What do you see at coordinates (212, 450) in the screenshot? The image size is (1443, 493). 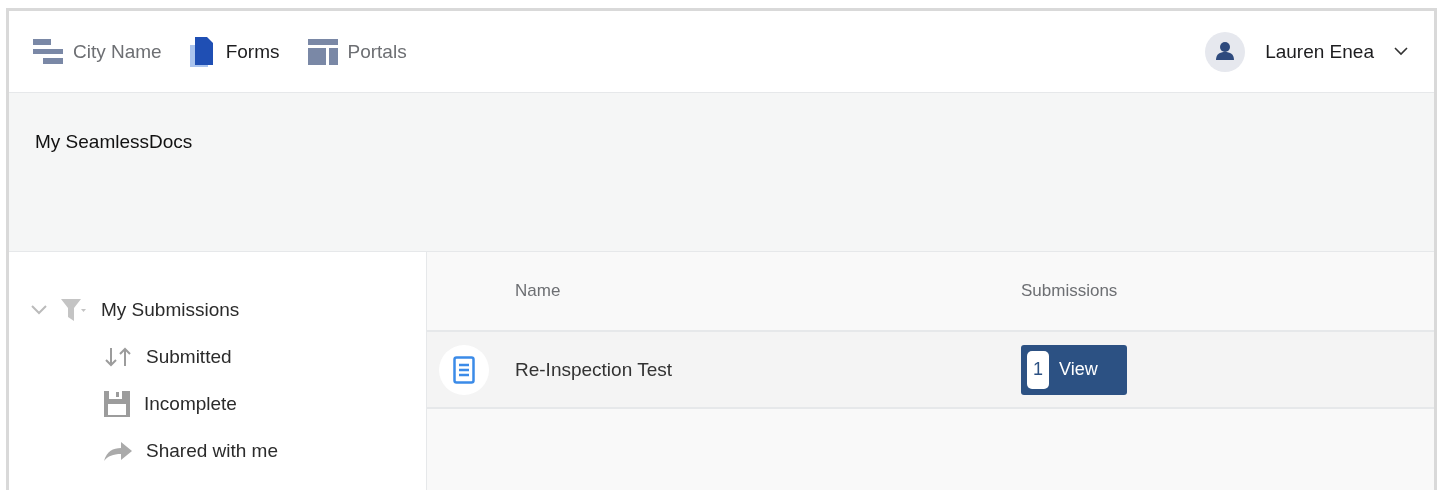 I see `sidebar-item: Shared with me` at bounding box center [212, 450].